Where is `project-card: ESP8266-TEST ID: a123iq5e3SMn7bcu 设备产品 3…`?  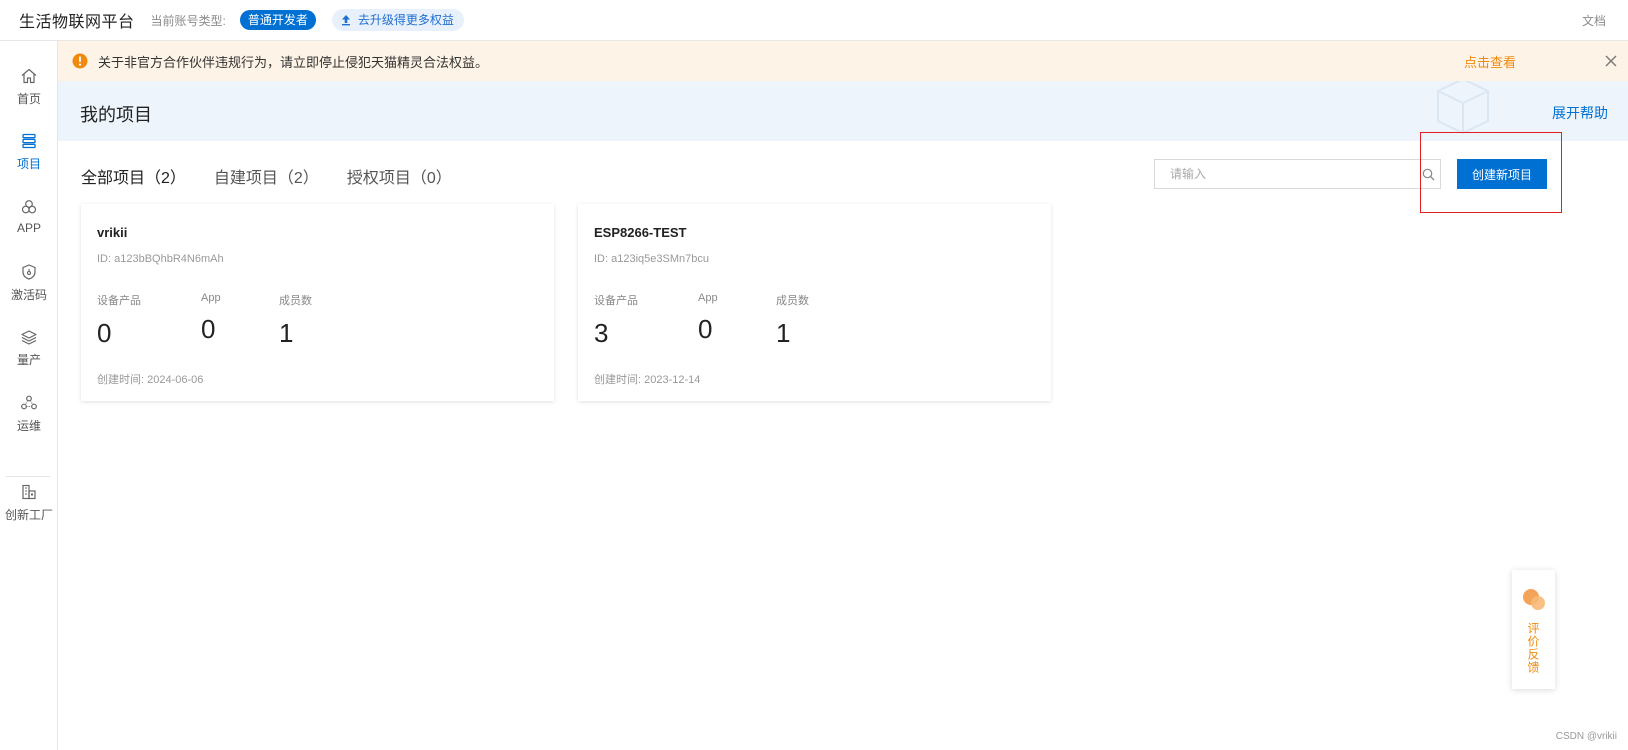 project-card: ESP8266-TEST ID: a123iq5e3SMn7bcu 设备产品 3… is located at coordinates (814, 302).